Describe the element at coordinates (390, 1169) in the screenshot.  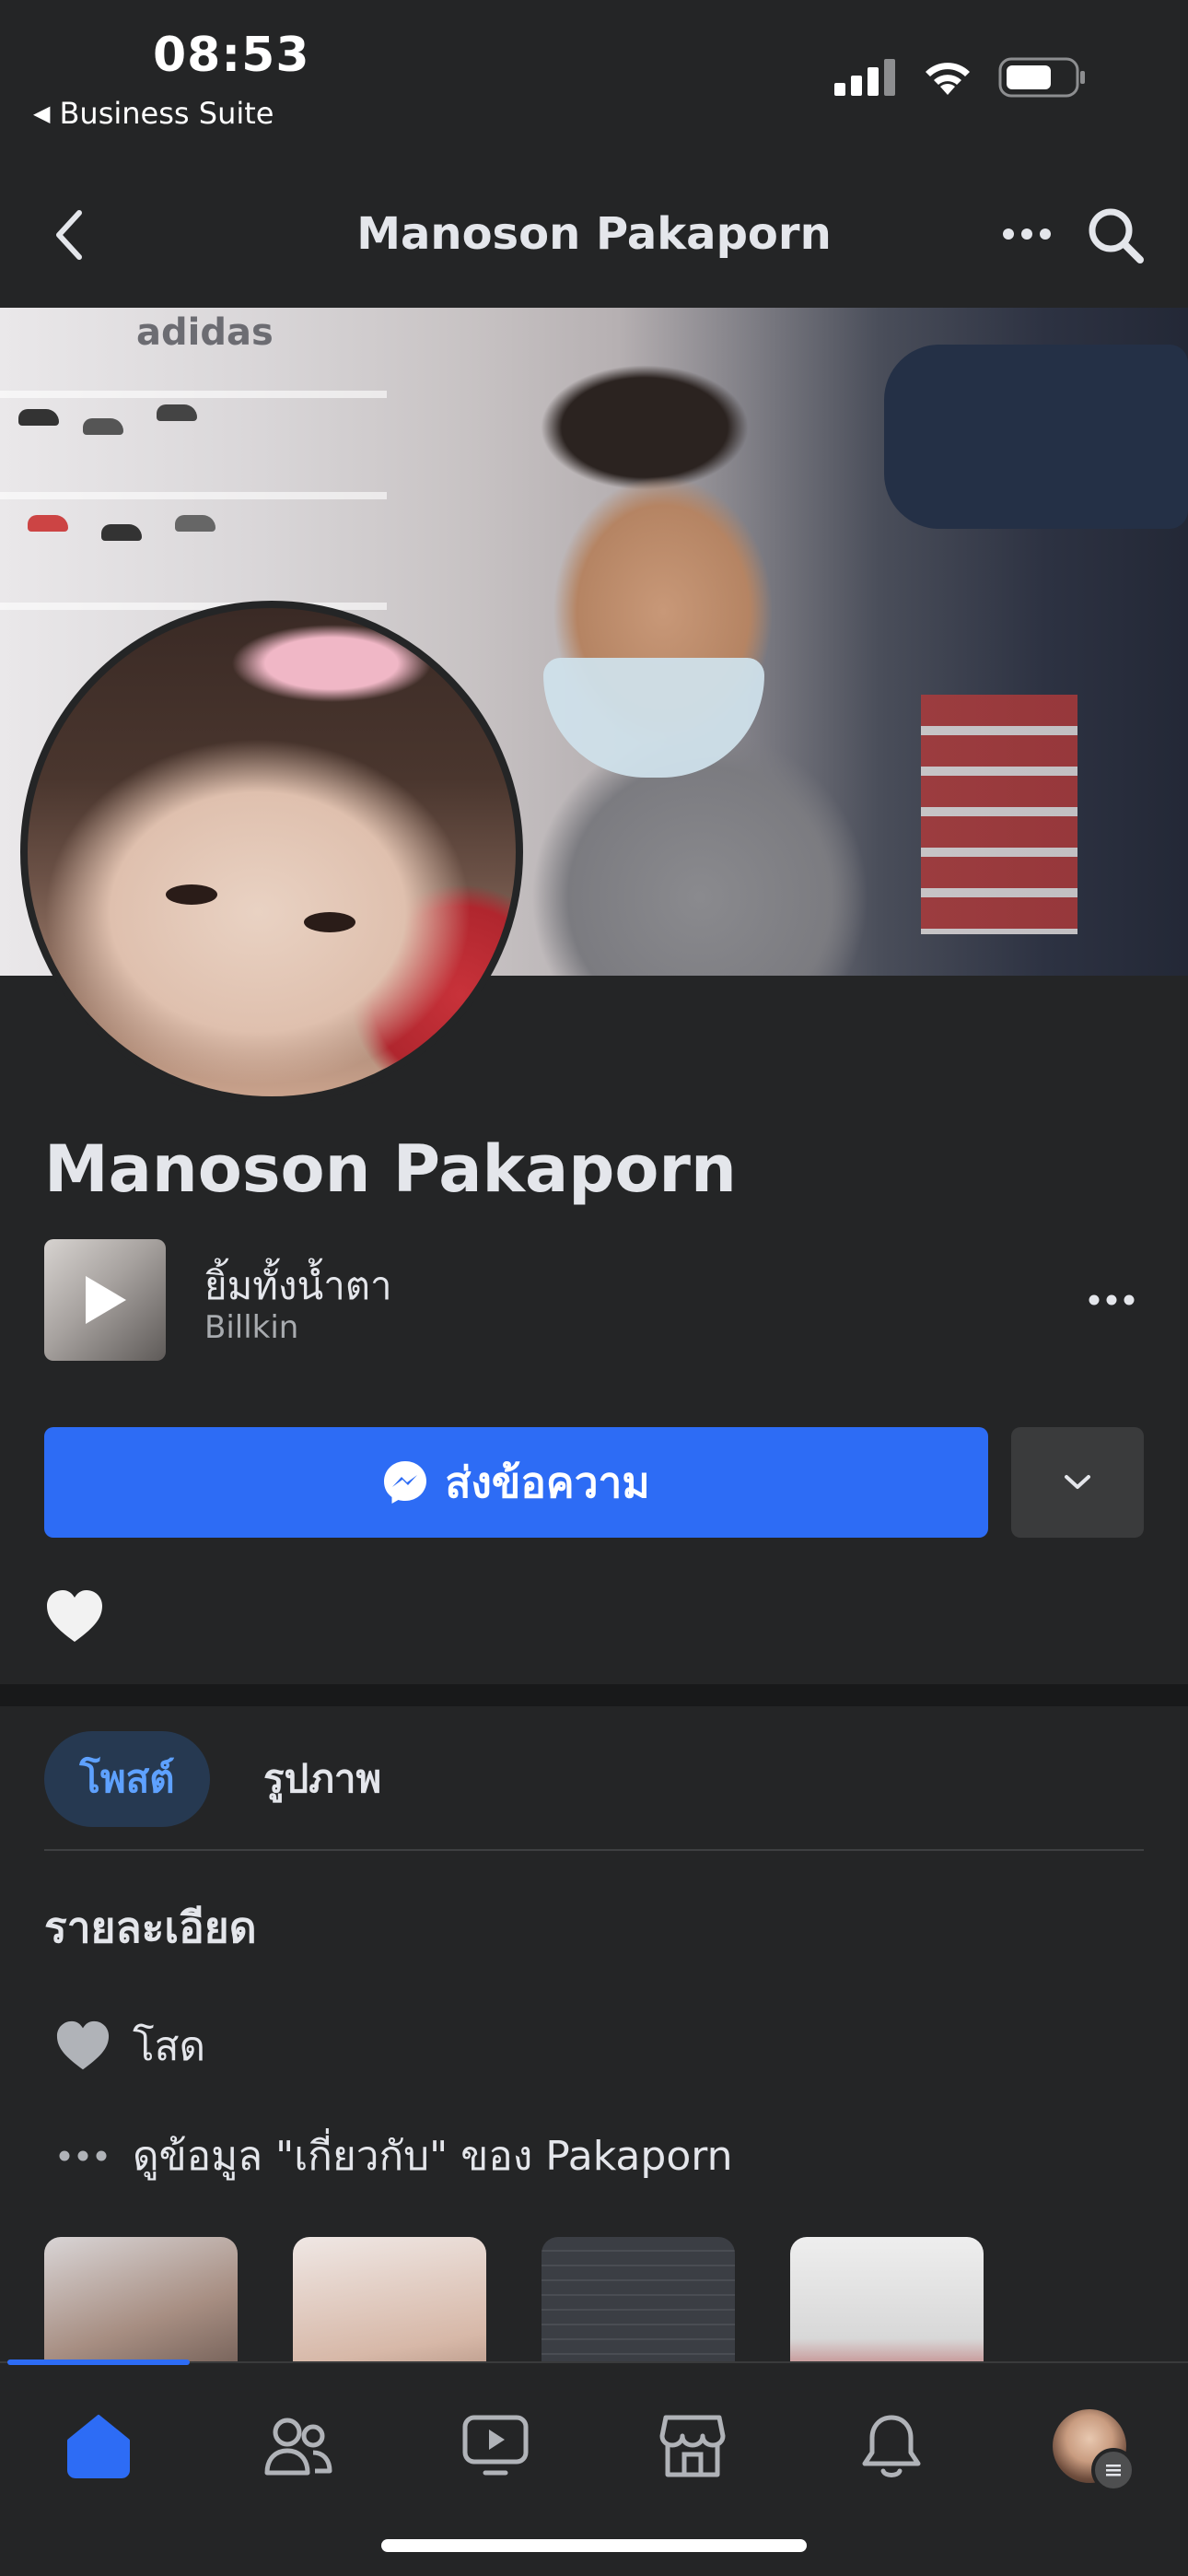
I see `profile-name: Manoson Pakaporn` at that location.